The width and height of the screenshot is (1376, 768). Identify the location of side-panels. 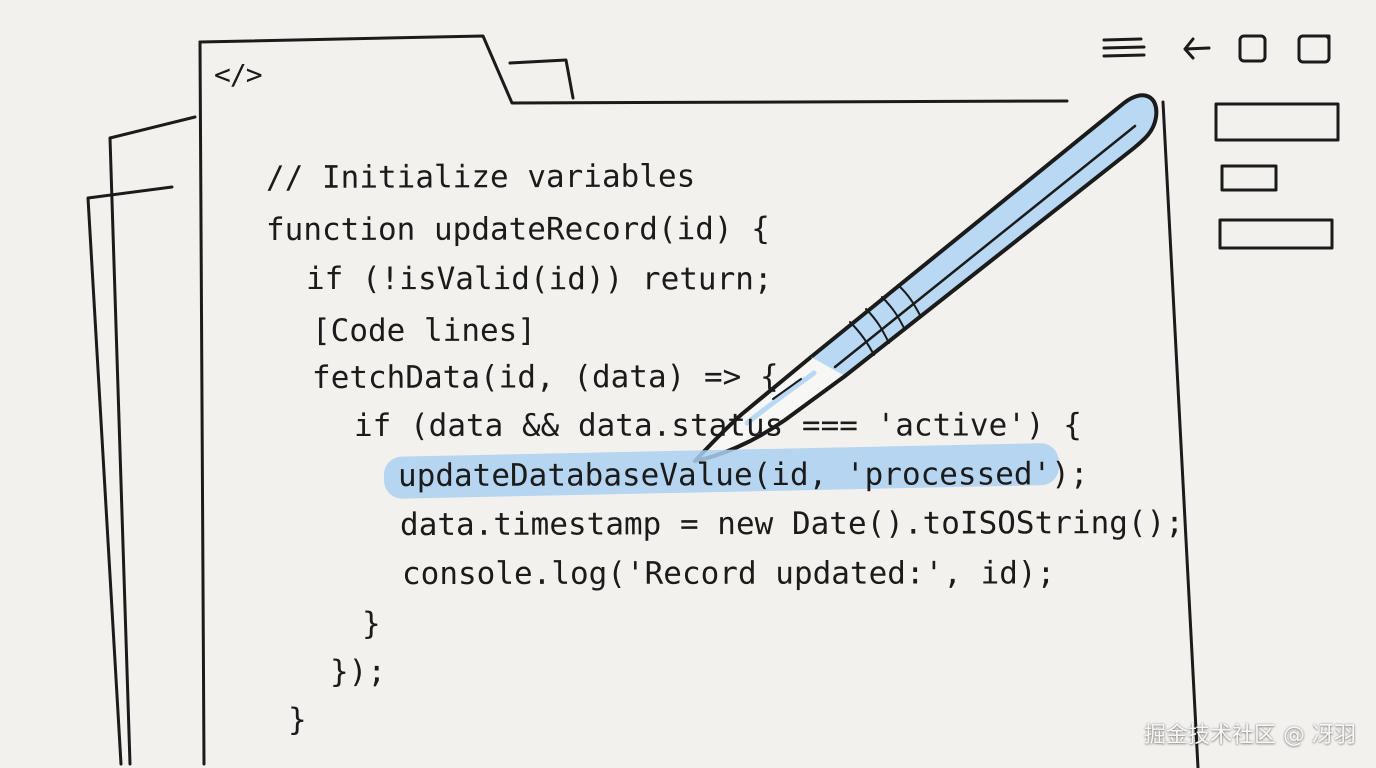
(1277, 176).